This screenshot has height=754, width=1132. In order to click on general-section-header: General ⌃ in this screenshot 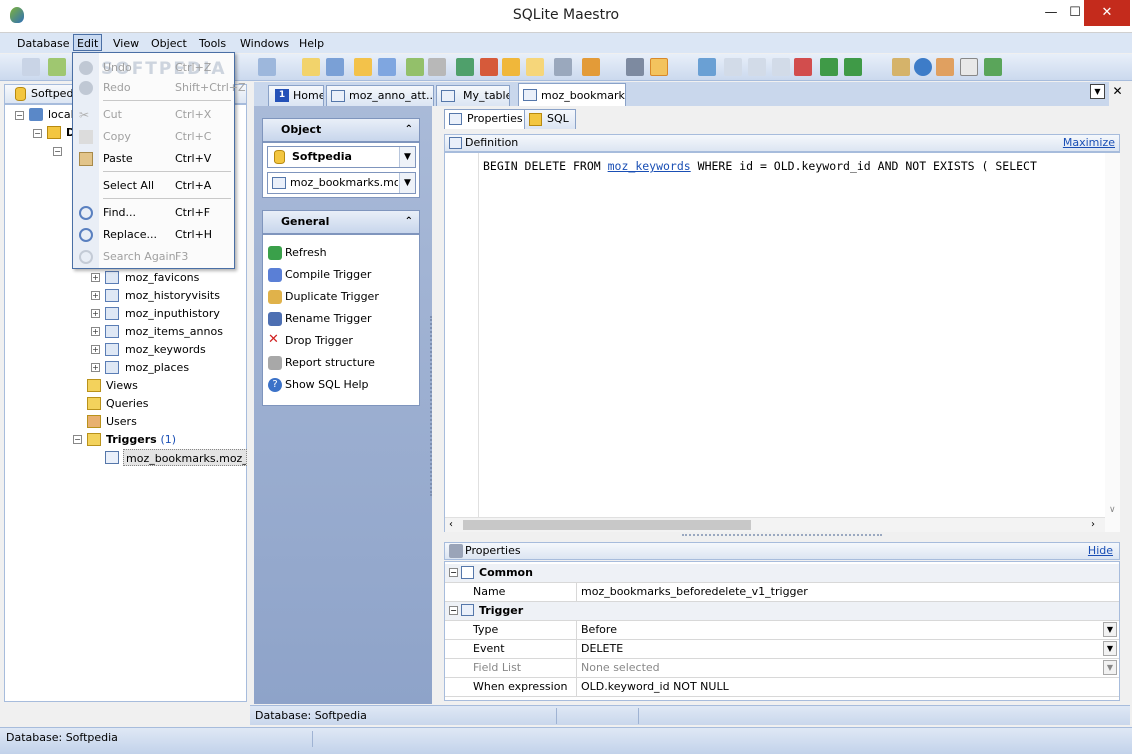, I will do `click(341, 222)`.